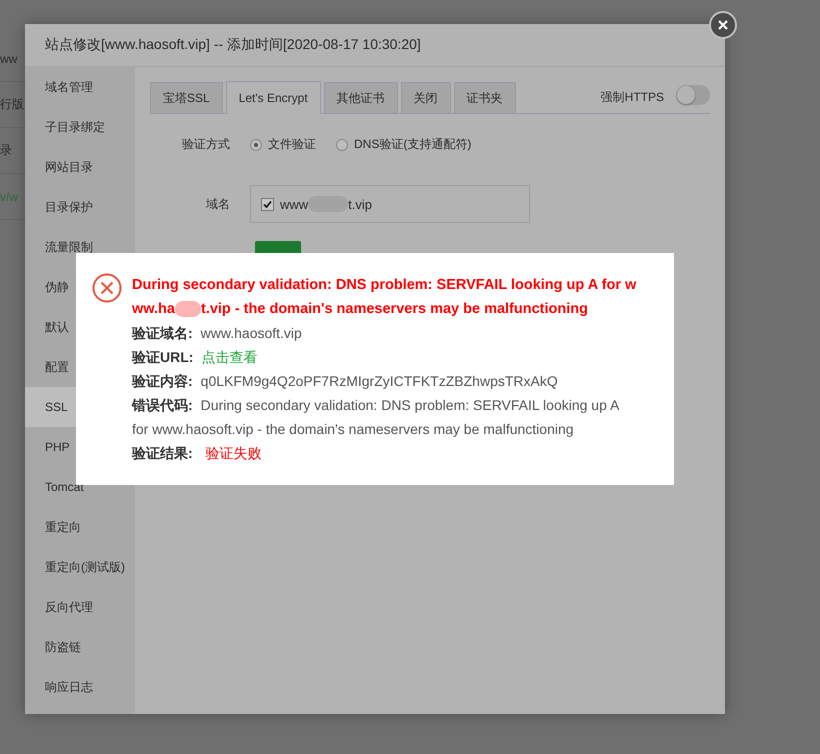 The image size is (820, 754). Describe the element at coordinates (233, 45) in the screenshot. I see `dialog-title: 站点修改[www.haosoft.vip] -- 添加时间[2020-08-17 10:30:20]` at that location.